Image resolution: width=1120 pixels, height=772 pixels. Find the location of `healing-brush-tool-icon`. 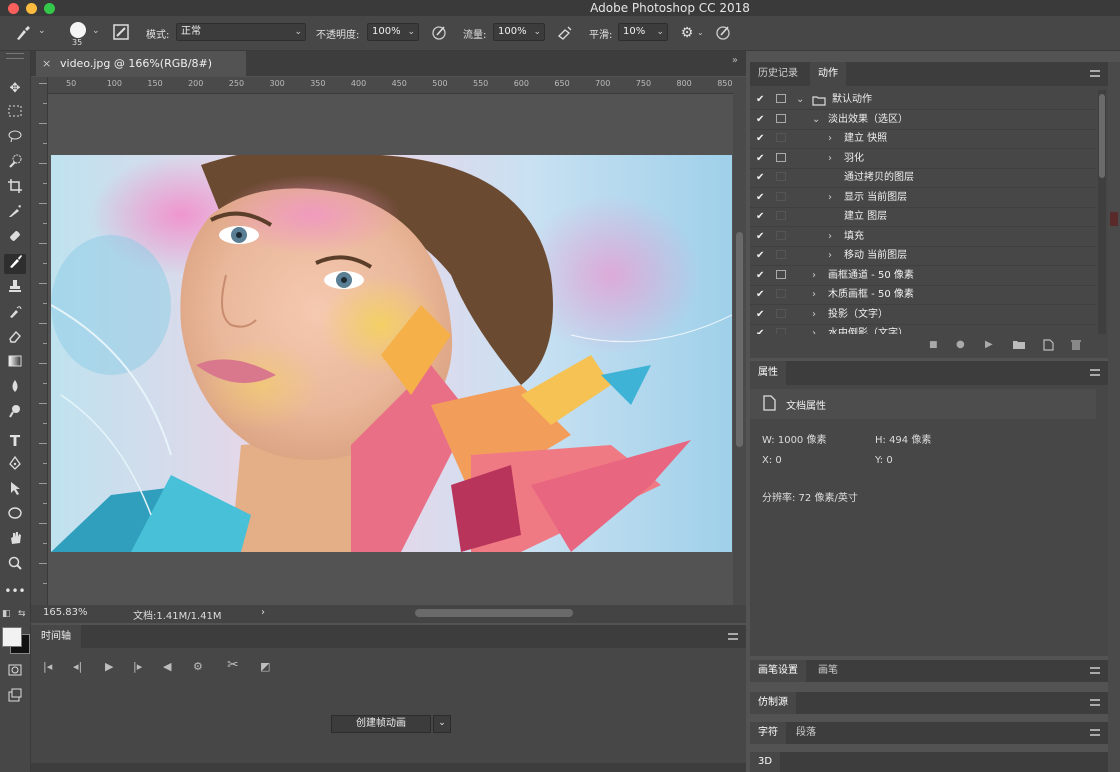

healing-brush-tool-icon is located at coordinates (15, 239).